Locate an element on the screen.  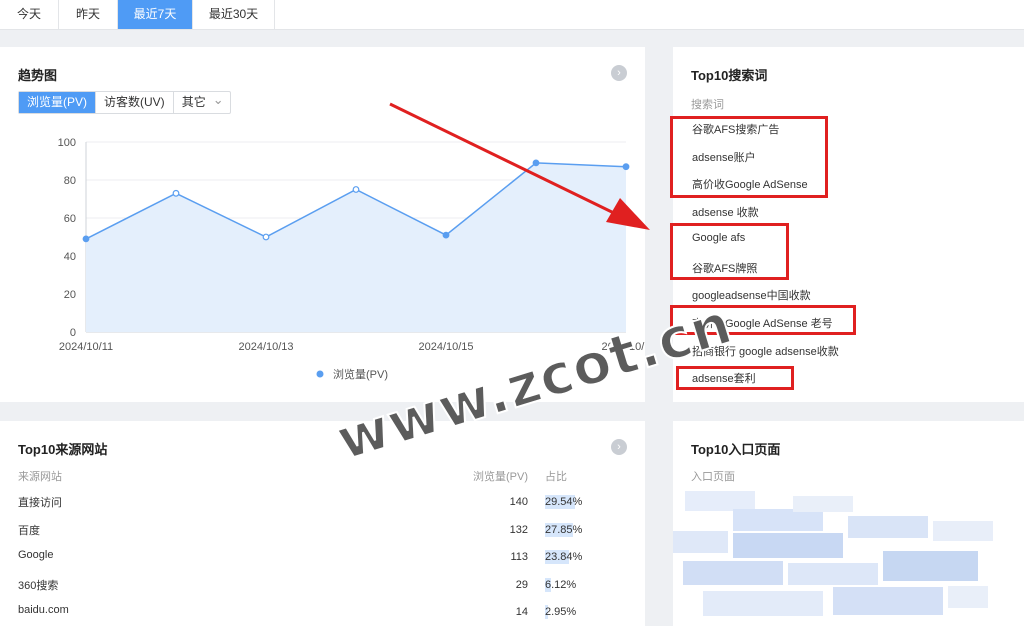
source-share: 6.12% is located at coordinates (561, 584).